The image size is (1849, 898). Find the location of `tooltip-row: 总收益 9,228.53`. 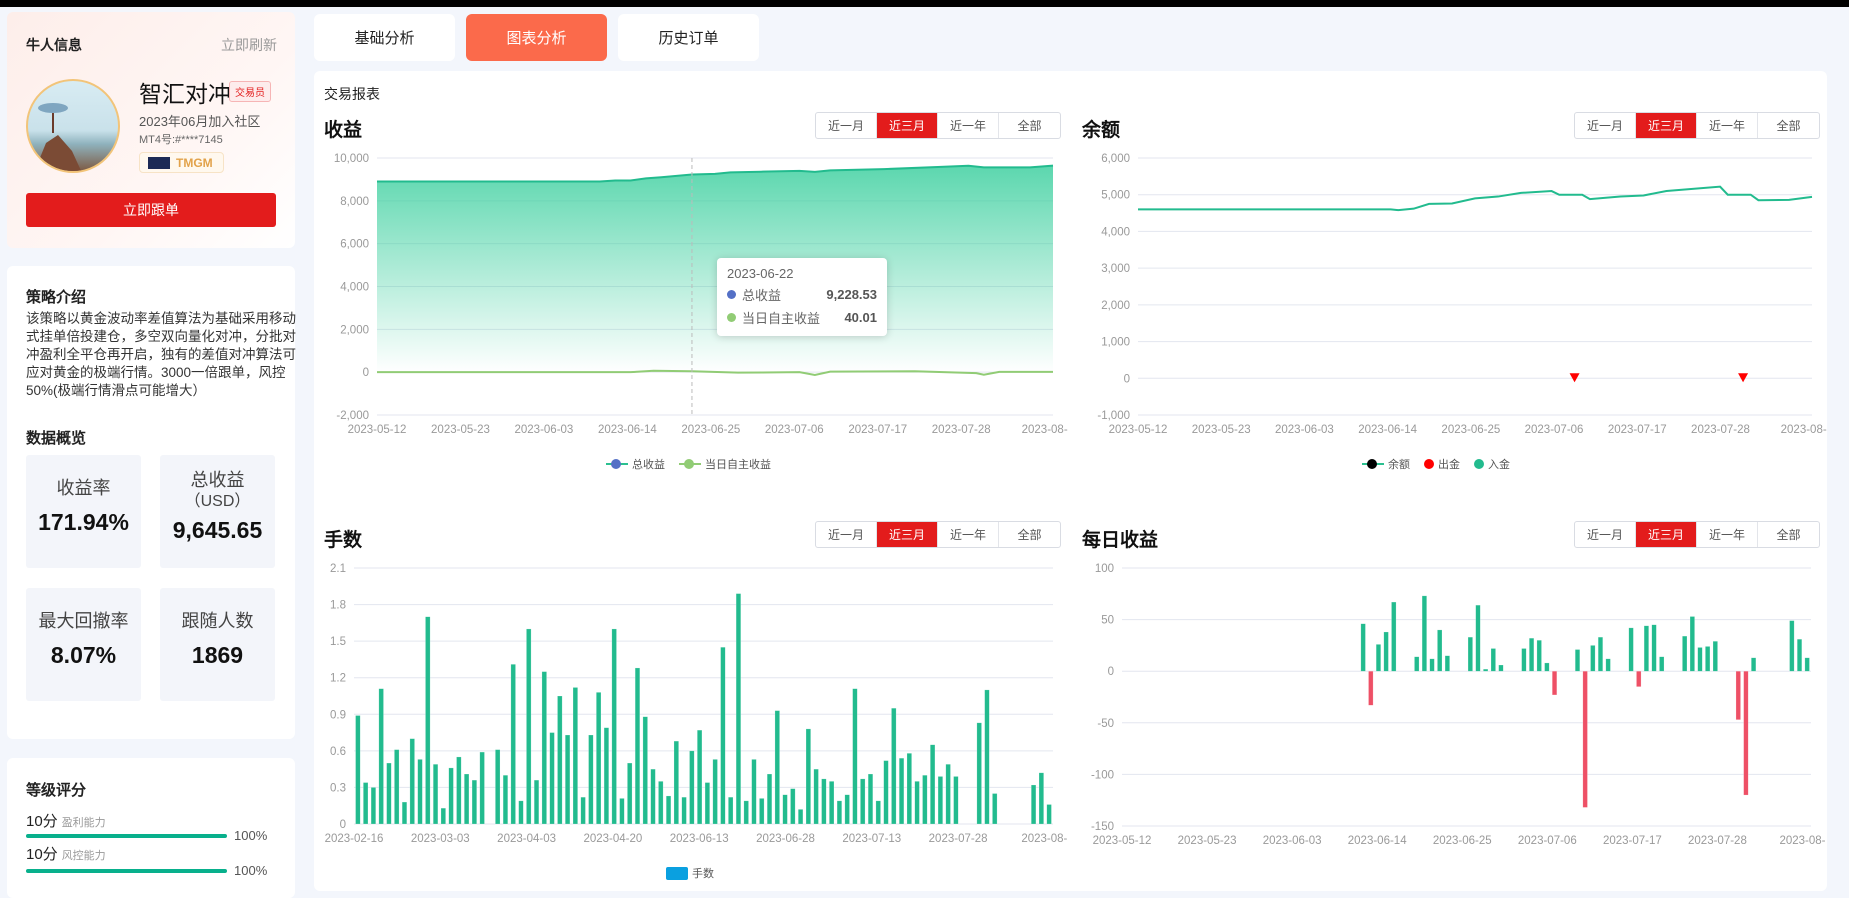

tooltip-row: 总收益 9,228.53 is located at coordinates (802, 294).